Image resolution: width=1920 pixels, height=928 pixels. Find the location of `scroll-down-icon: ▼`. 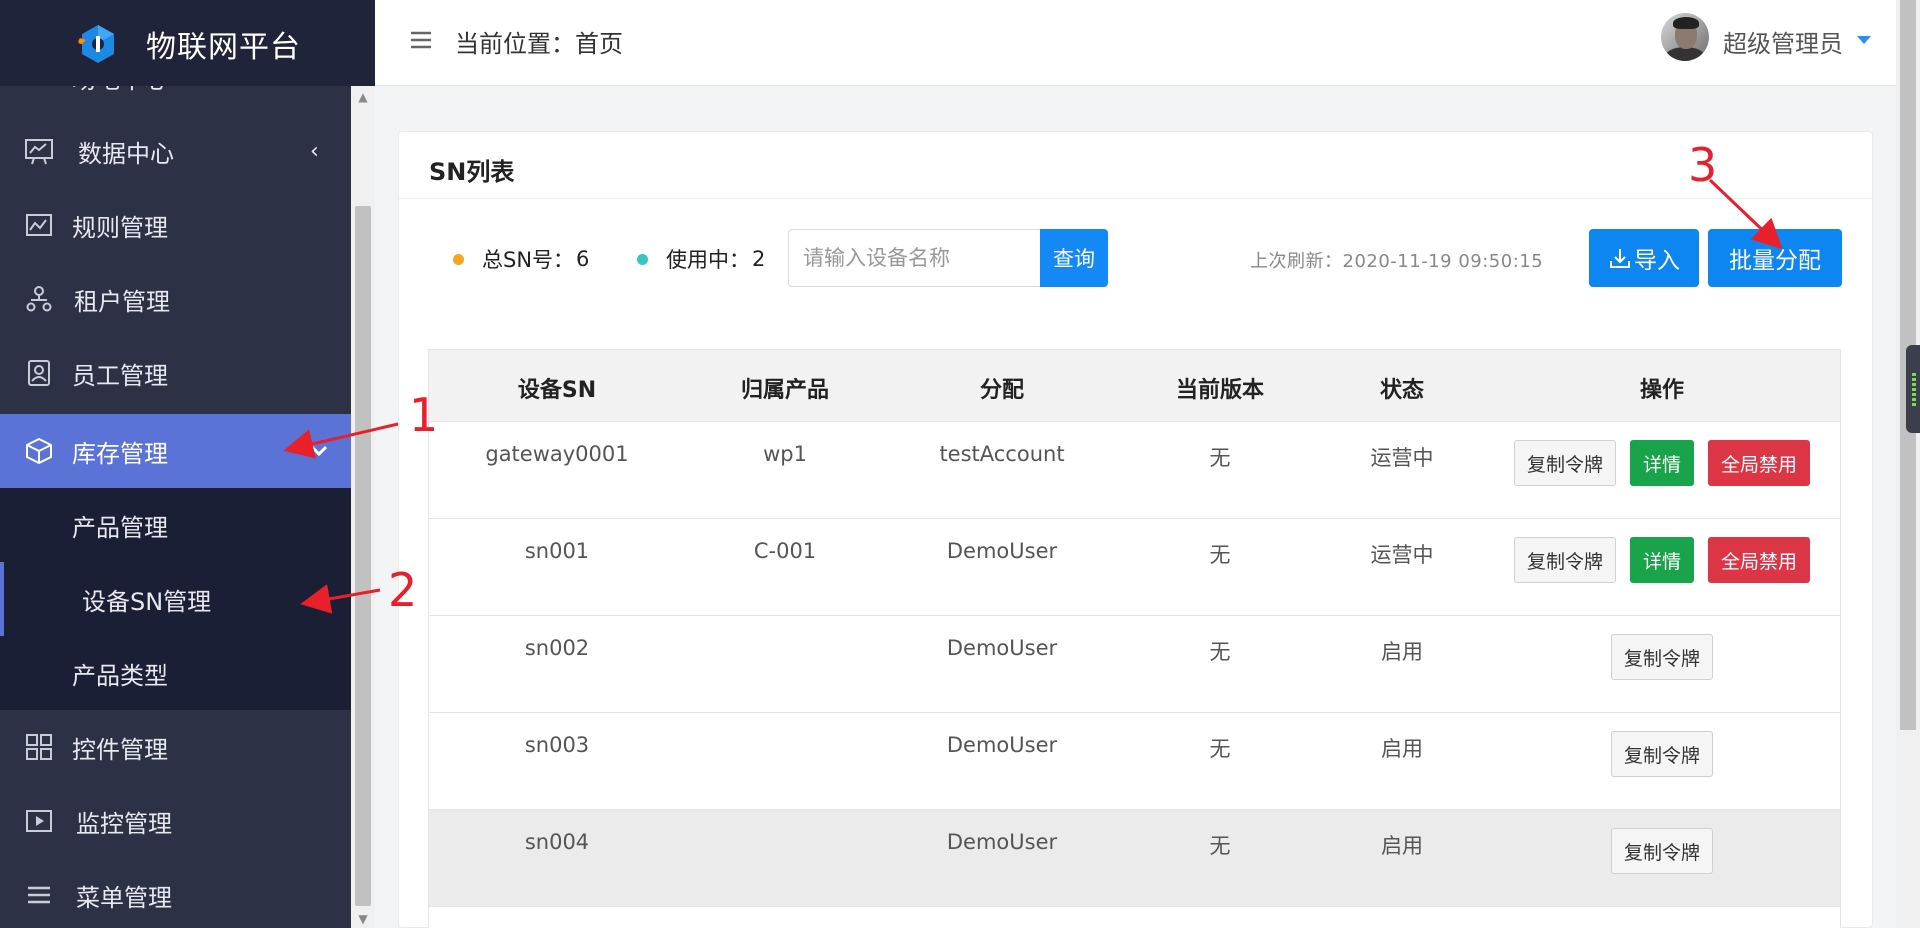

scroll-down-icon: ▼ is located at coordinates (363, 919).